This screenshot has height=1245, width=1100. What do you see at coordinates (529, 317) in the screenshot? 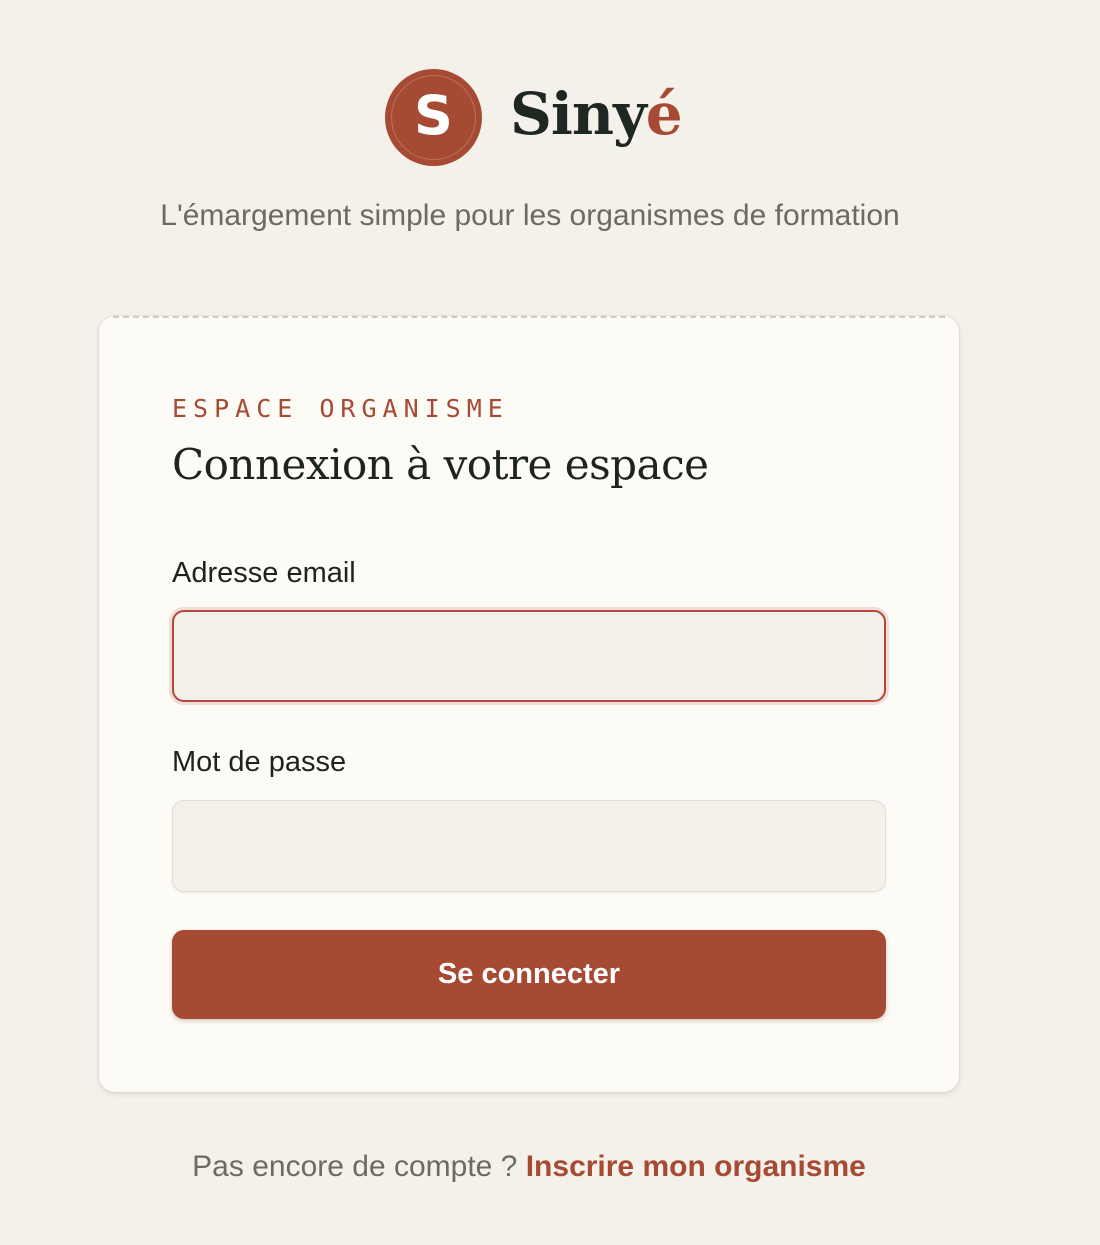
I see `card-dashed-border` at bounding box center [529, 317].